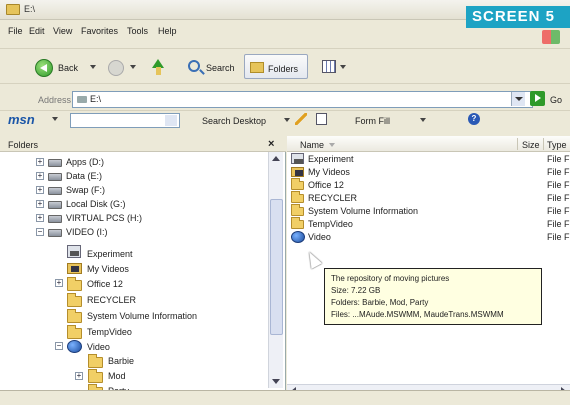 The height and width of the screenshot is (405, 570). I want to click on popup-blocker-icon, so click(321, 119).